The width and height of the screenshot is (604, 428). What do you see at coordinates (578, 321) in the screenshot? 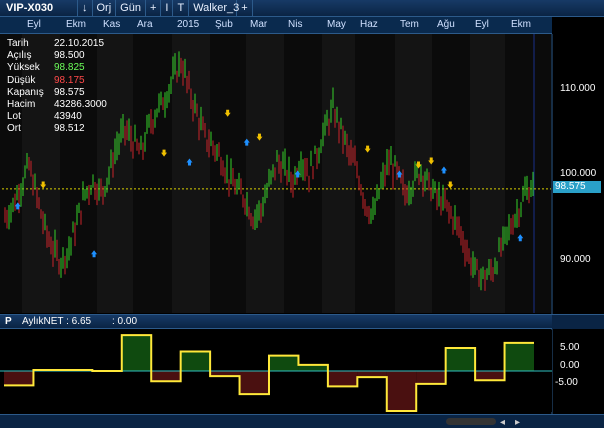
I see `panel-axis-header` at bounding box center [578, 321].